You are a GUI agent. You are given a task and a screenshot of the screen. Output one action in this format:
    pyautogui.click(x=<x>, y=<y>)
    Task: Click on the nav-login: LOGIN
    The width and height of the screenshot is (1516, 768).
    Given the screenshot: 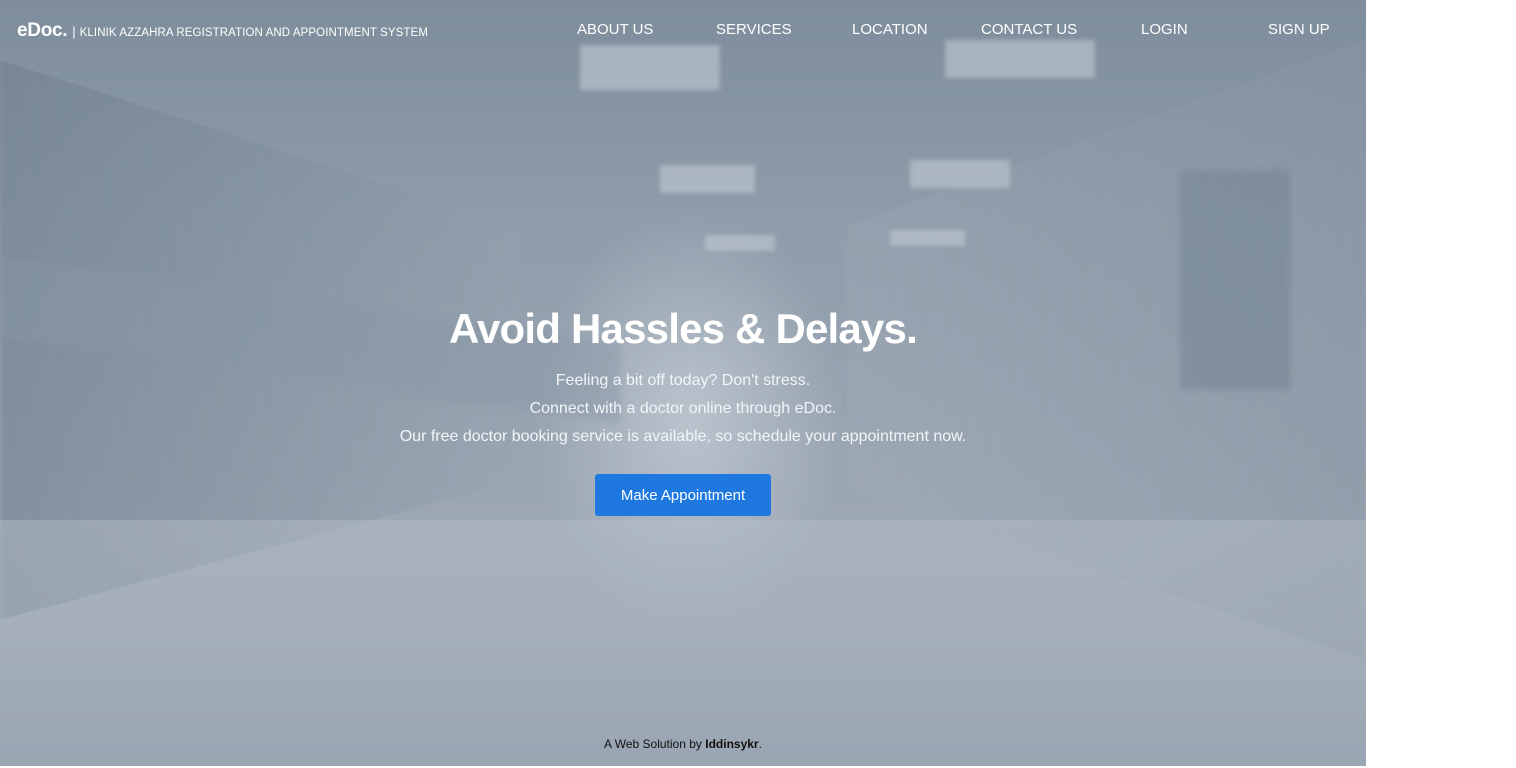 What is the action you would take?
    pyautogui.click(x=1164, y=29)
    